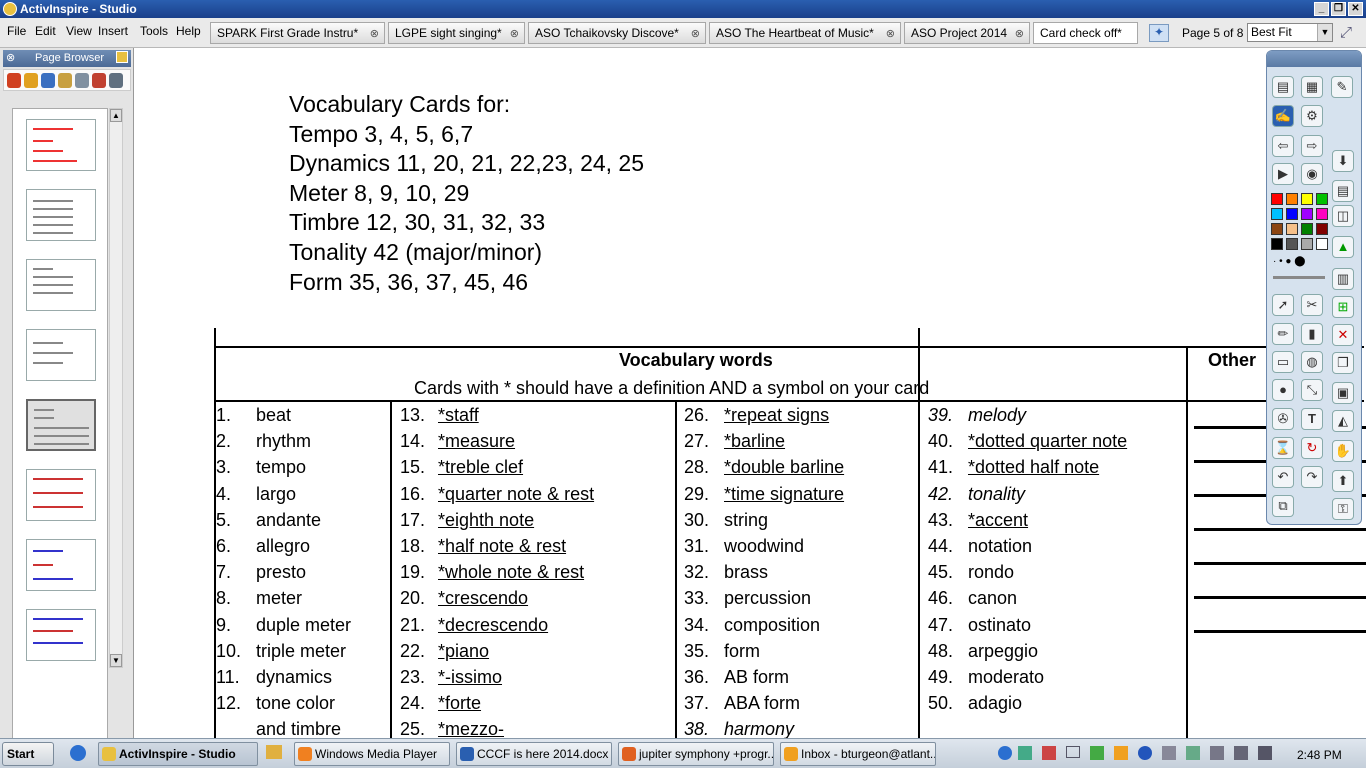 This screenshot has width=1366, height=768. I want to click on fill-icon: ◍, so click(1312, 362).